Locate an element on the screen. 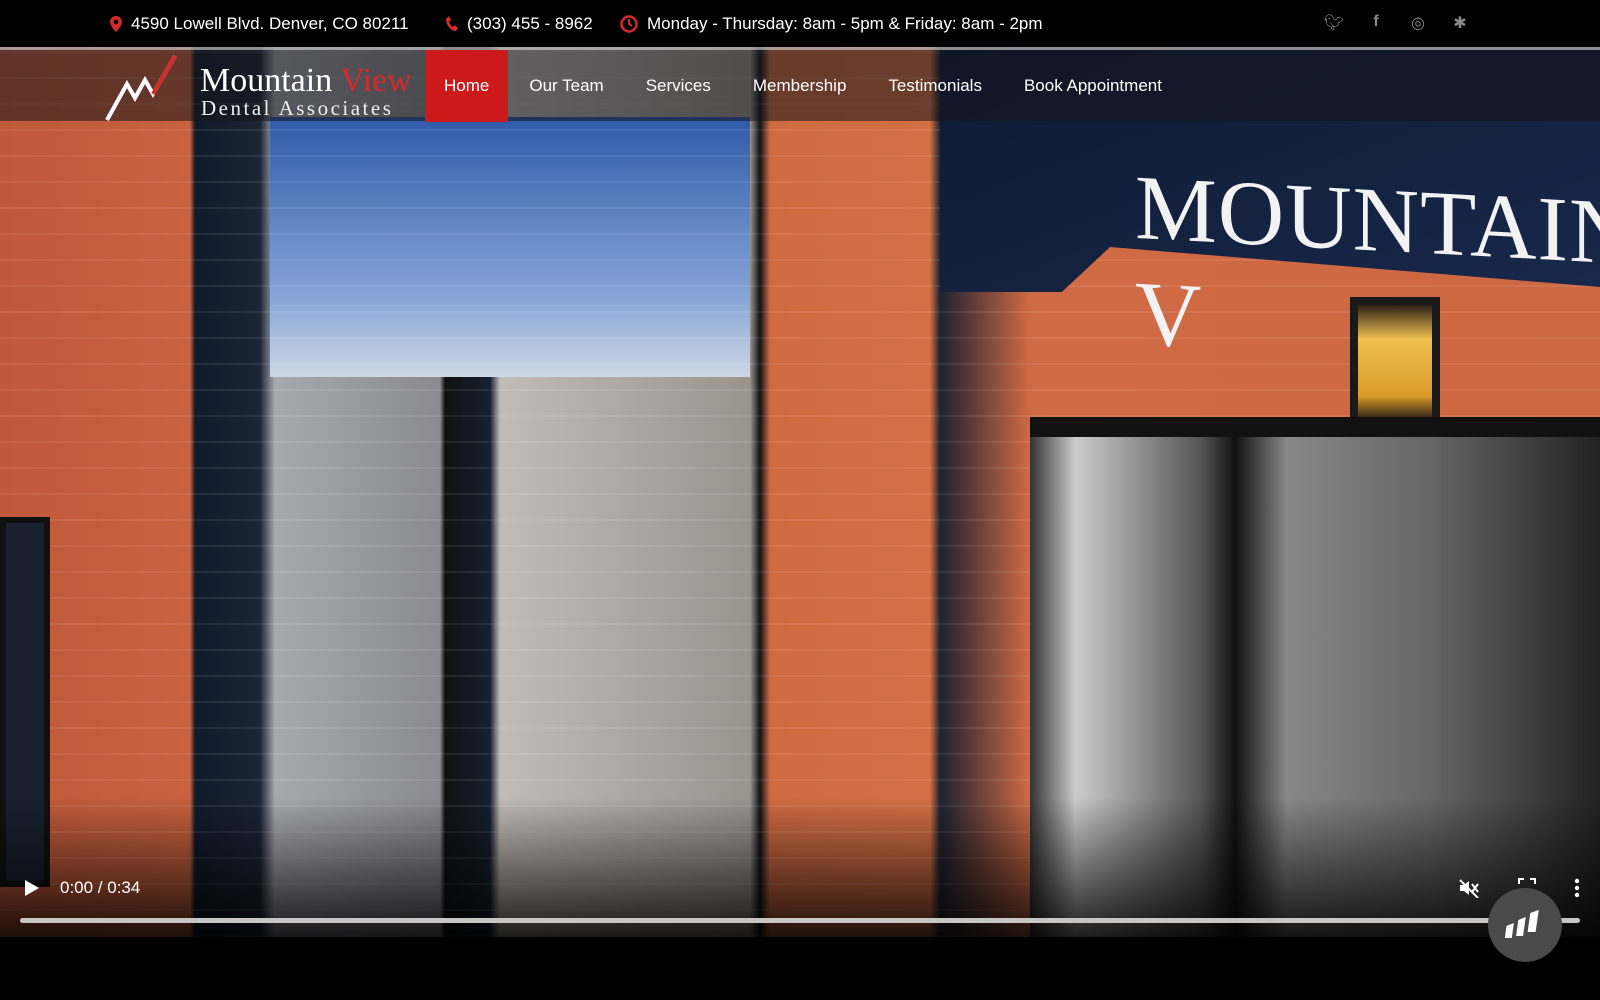 The image size is (1600, 1000). phone-icon is located at coordinates (452, 23).